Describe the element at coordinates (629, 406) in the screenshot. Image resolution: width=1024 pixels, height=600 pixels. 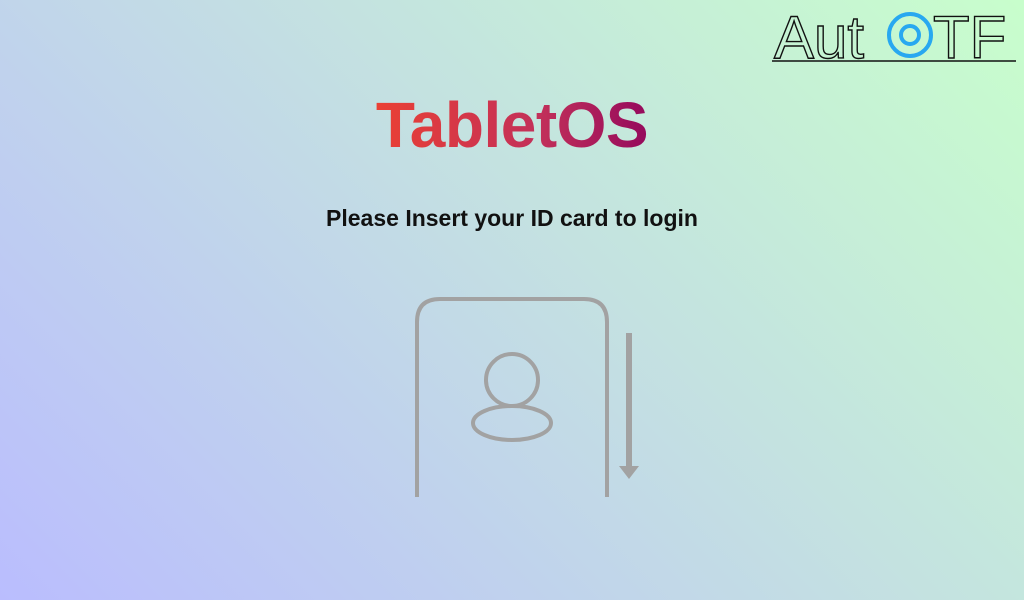
I see `arrow-down-icon` at that location.